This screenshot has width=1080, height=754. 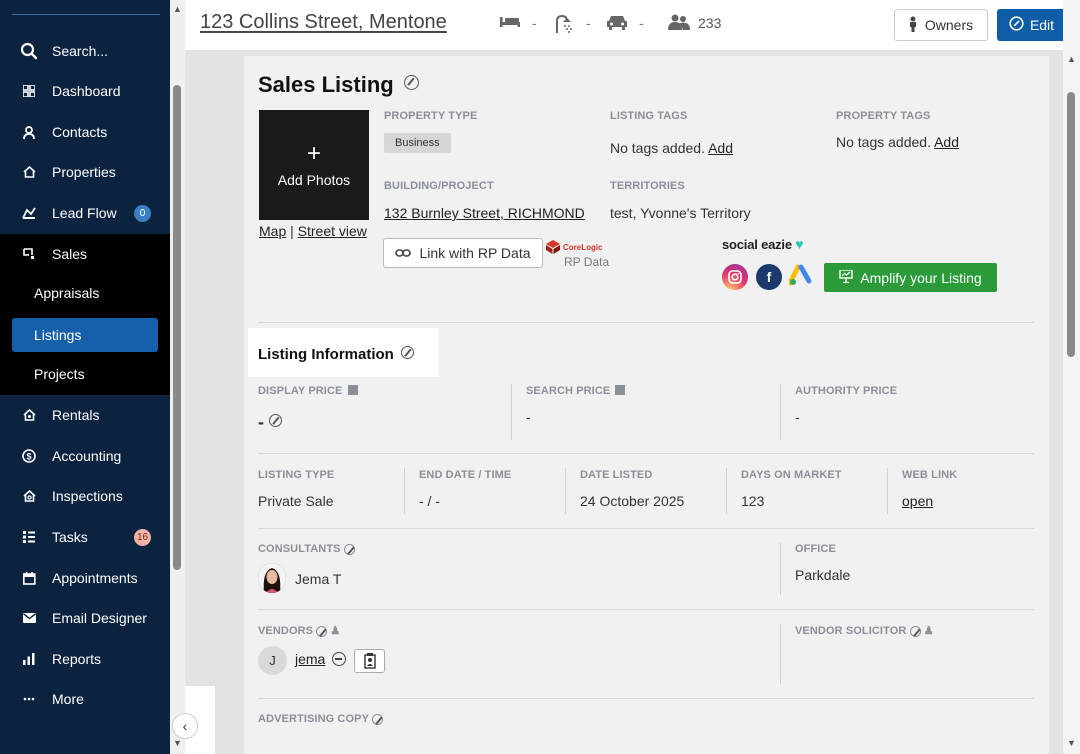 I want to click on sidebar-item-accounting: $ Accounting, so click(x=85, y=456).